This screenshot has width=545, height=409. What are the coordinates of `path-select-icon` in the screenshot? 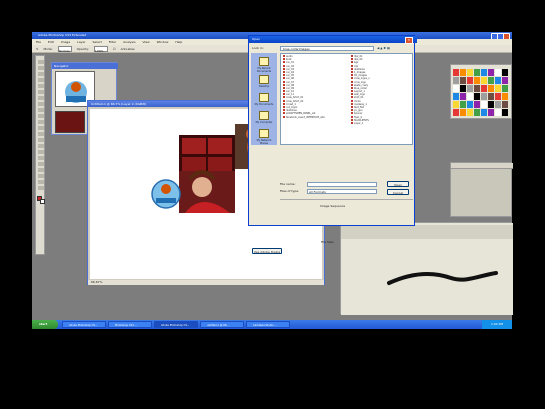 It's located at (41, 158).